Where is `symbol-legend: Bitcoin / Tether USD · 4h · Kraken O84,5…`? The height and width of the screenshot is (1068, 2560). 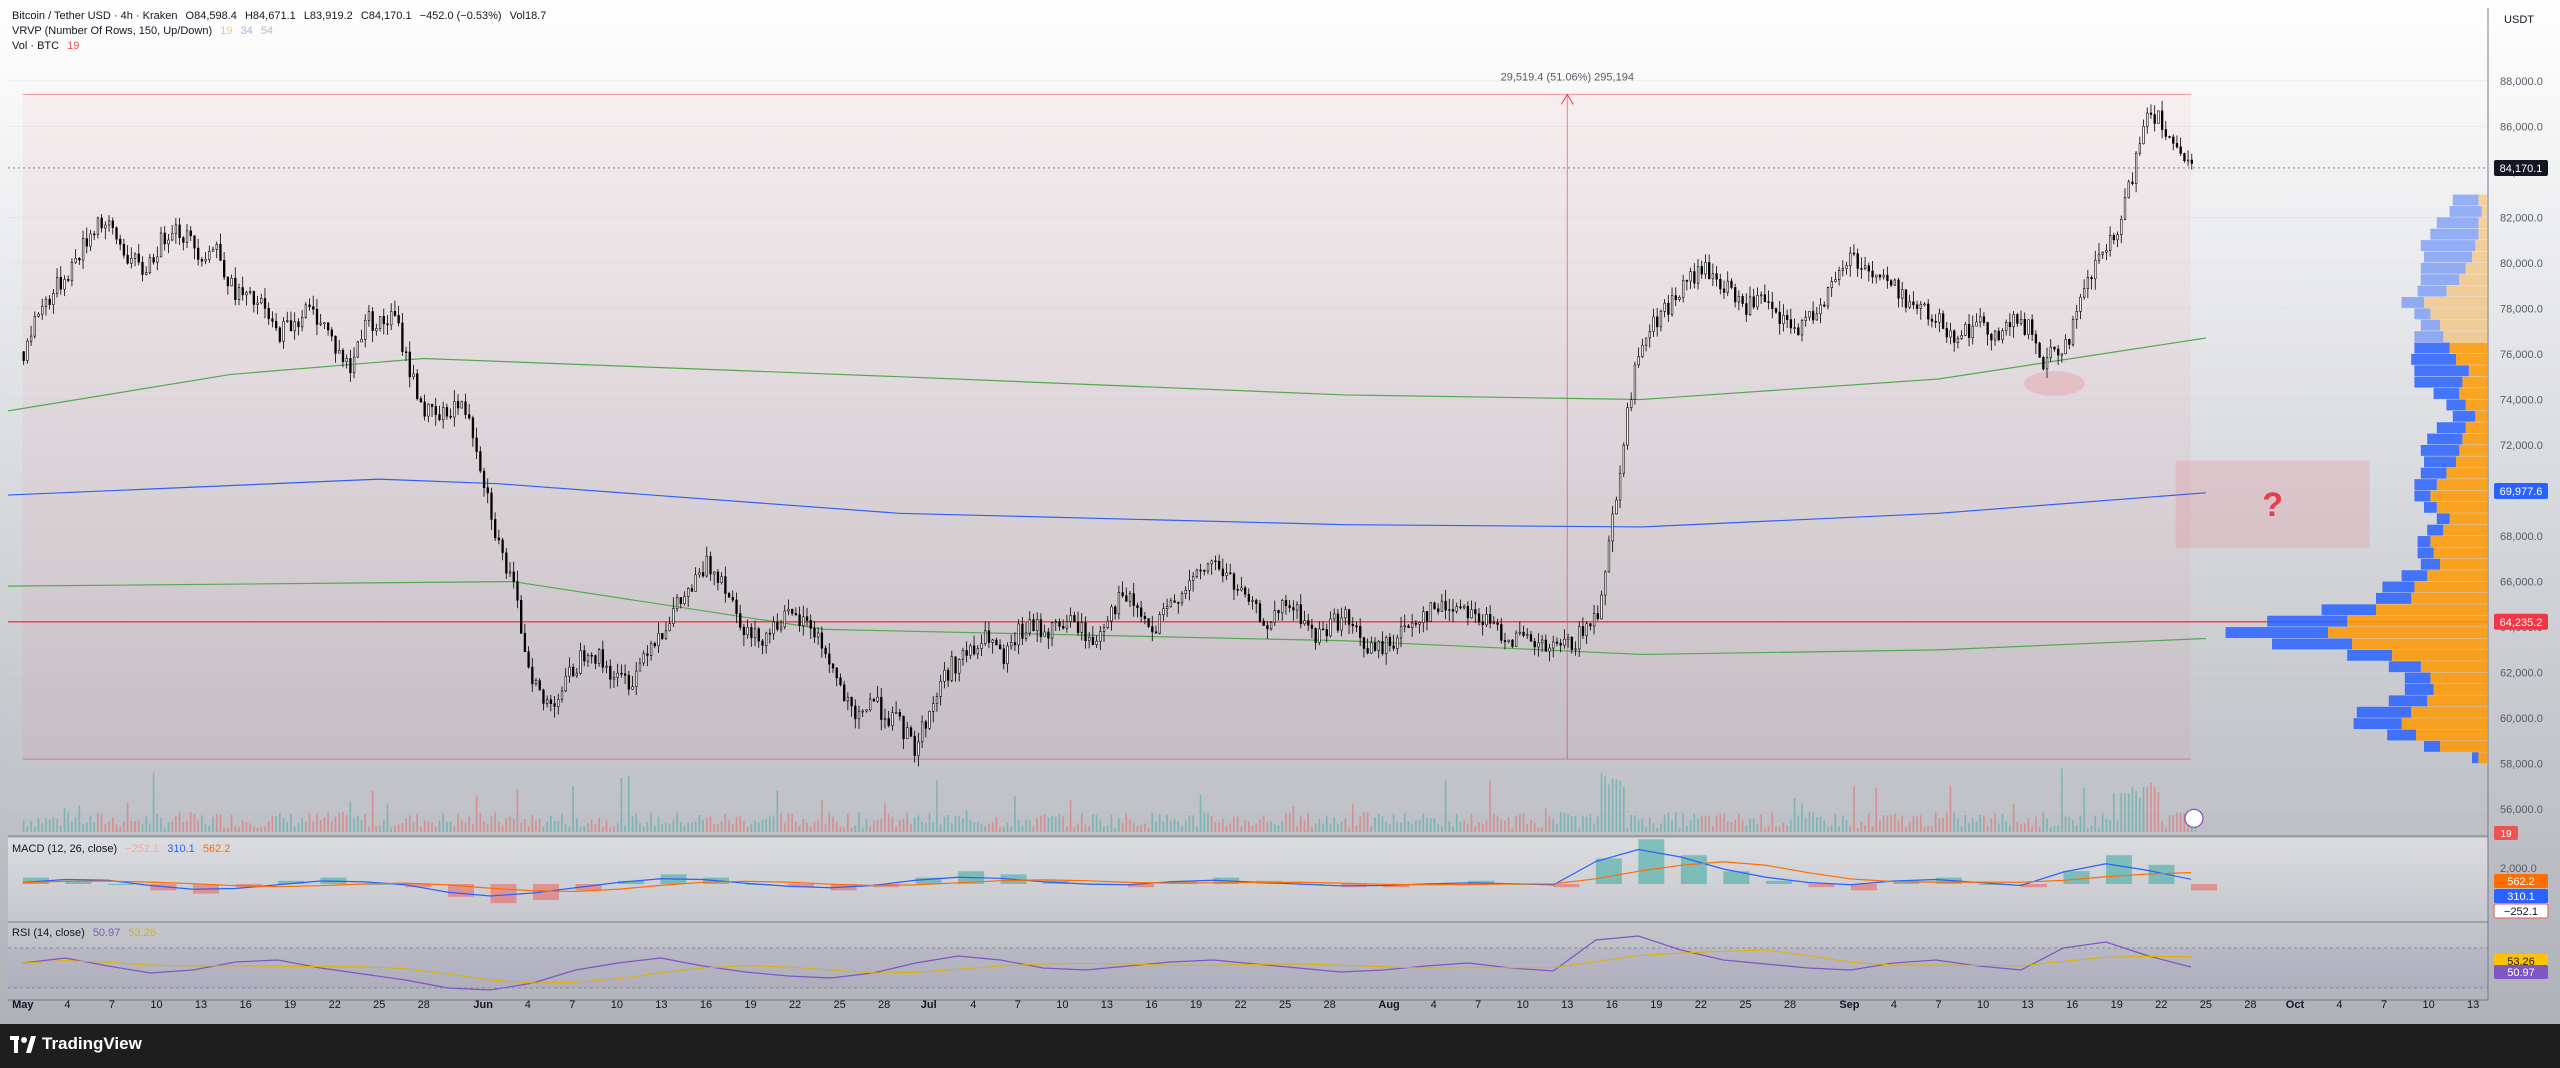 symbol-legend: Bitcoin / Tether USD · 4h · Kraken O84,5… is located at coordinates (281, 16).